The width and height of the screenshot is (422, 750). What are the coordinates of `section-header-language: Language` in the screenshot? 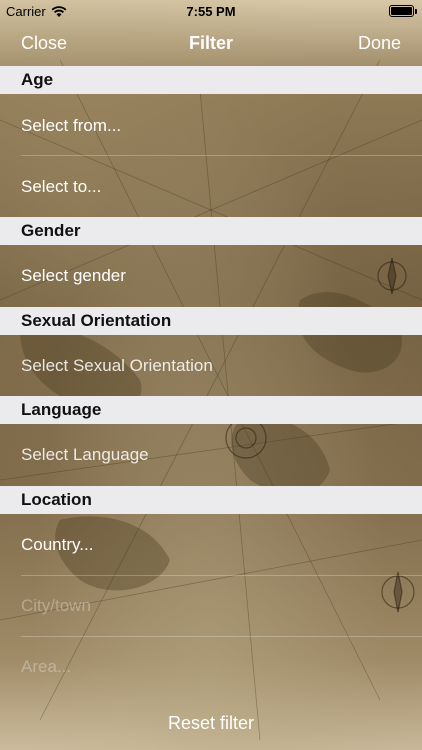 It's located at (211, 410).